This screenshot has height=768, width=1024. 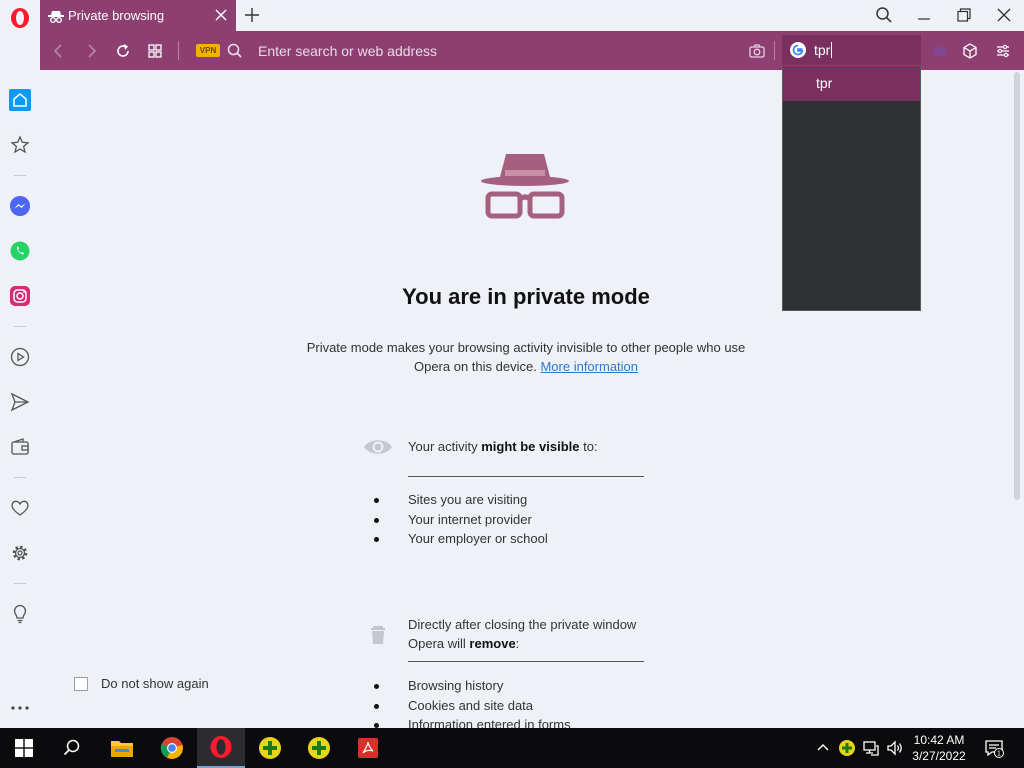 I want to click on visible-section-heading: Your activity might be visible to:, so click(x=503, y=446).